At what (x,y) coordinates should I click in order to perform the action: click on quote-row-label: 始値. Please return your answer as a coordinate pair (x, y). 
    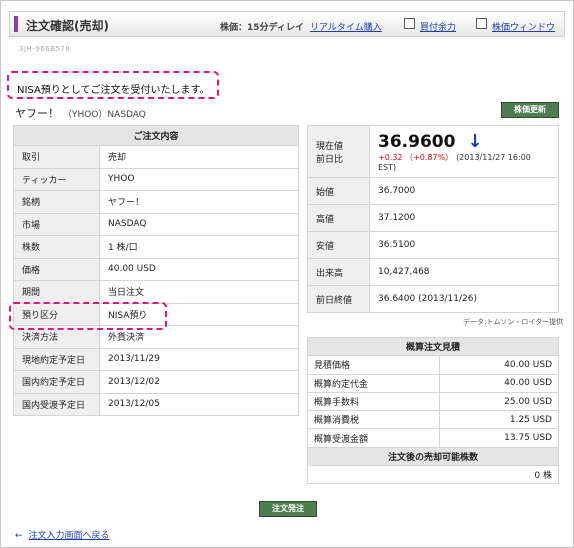
    Looking at the image, I should click on (338, 191).